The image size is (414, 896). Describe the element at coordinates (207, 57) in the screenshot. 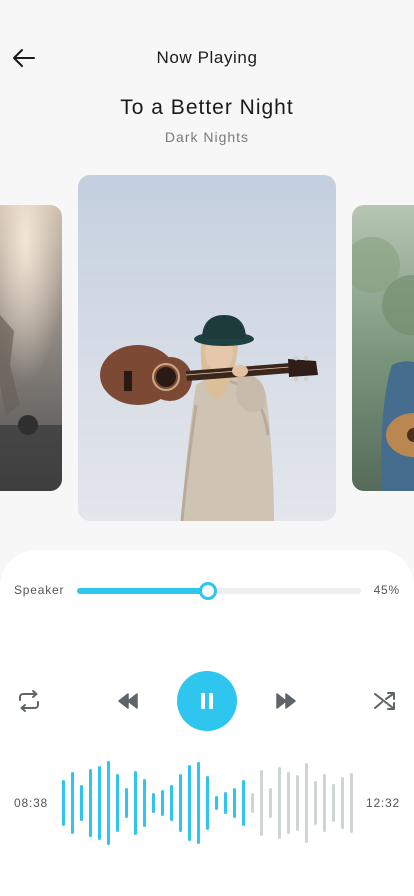

I see `page-title: Now Playing` at that location.